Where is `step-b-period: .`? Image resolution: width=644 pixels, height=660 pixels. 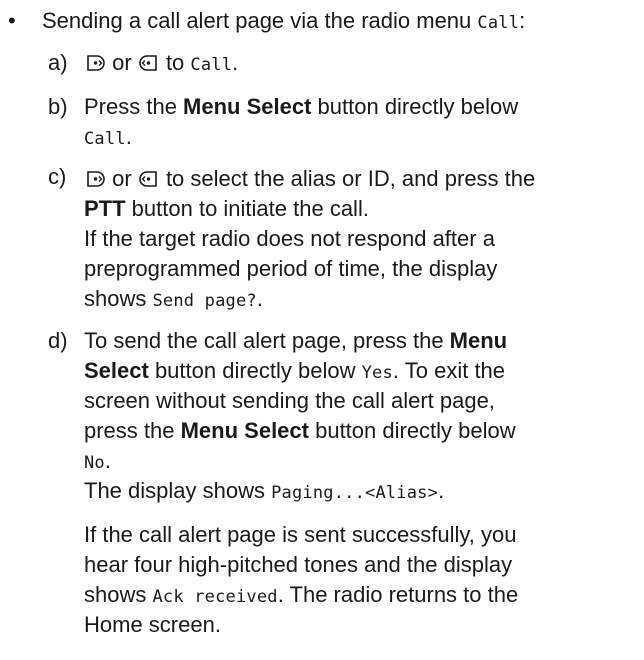 step-b-period: . is located at coordinates (128, 136).